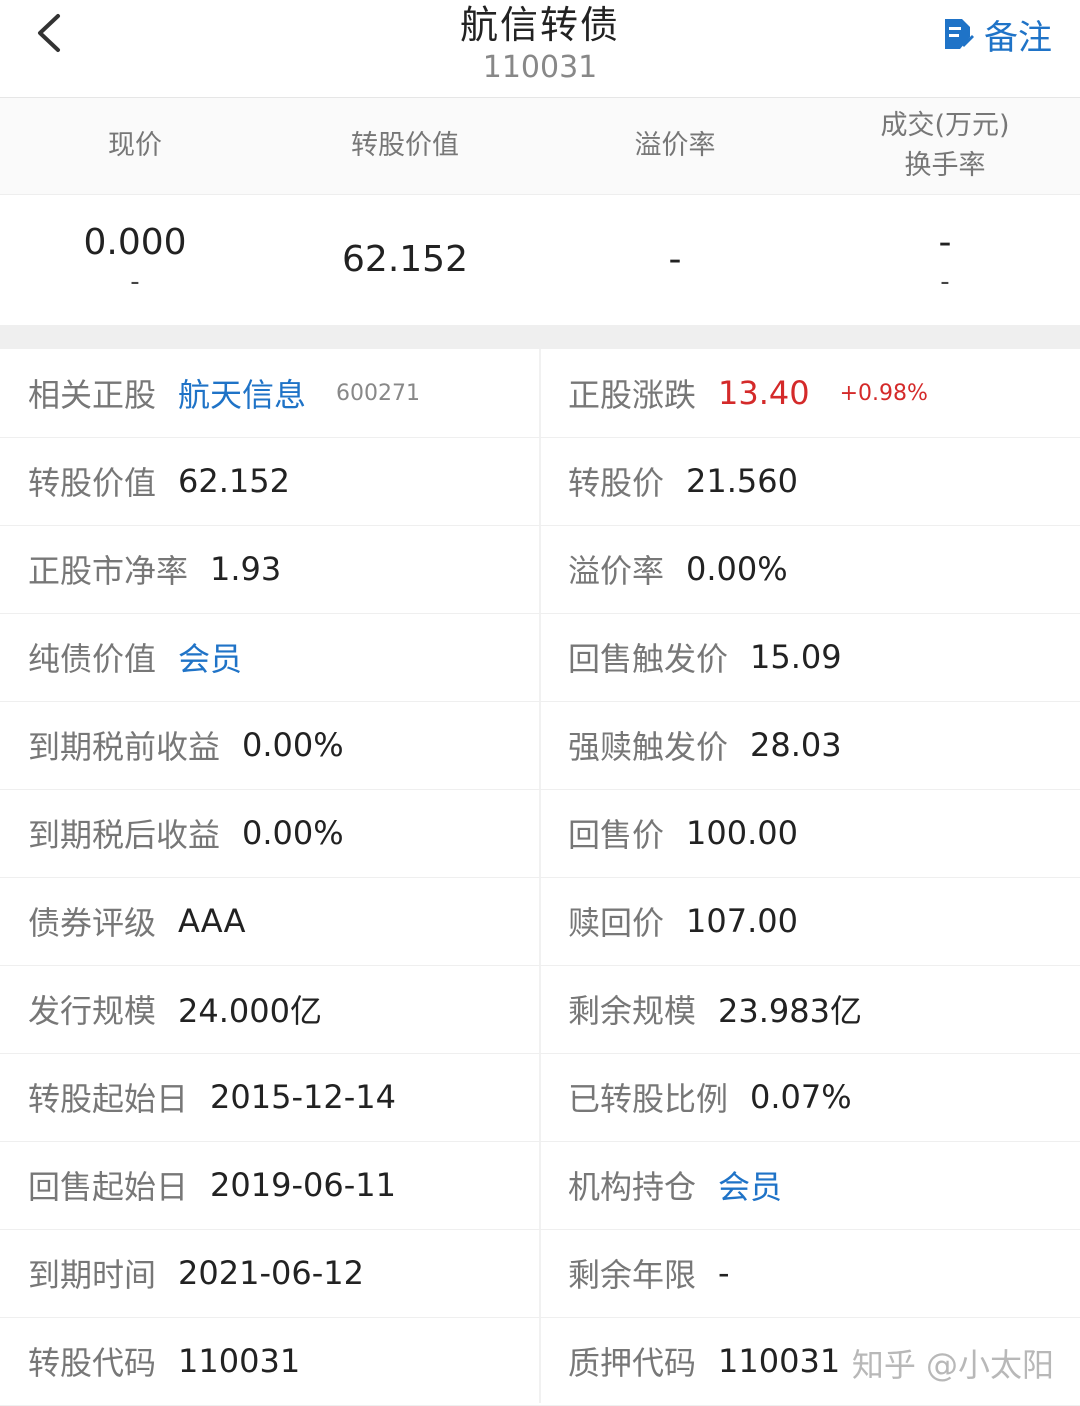 The width and height of the screenshot is (1080, 1406). Describe the element at coordinates (242, 393) in the screenshot. I see `underlying-stock-link: 航天信息` at that location.